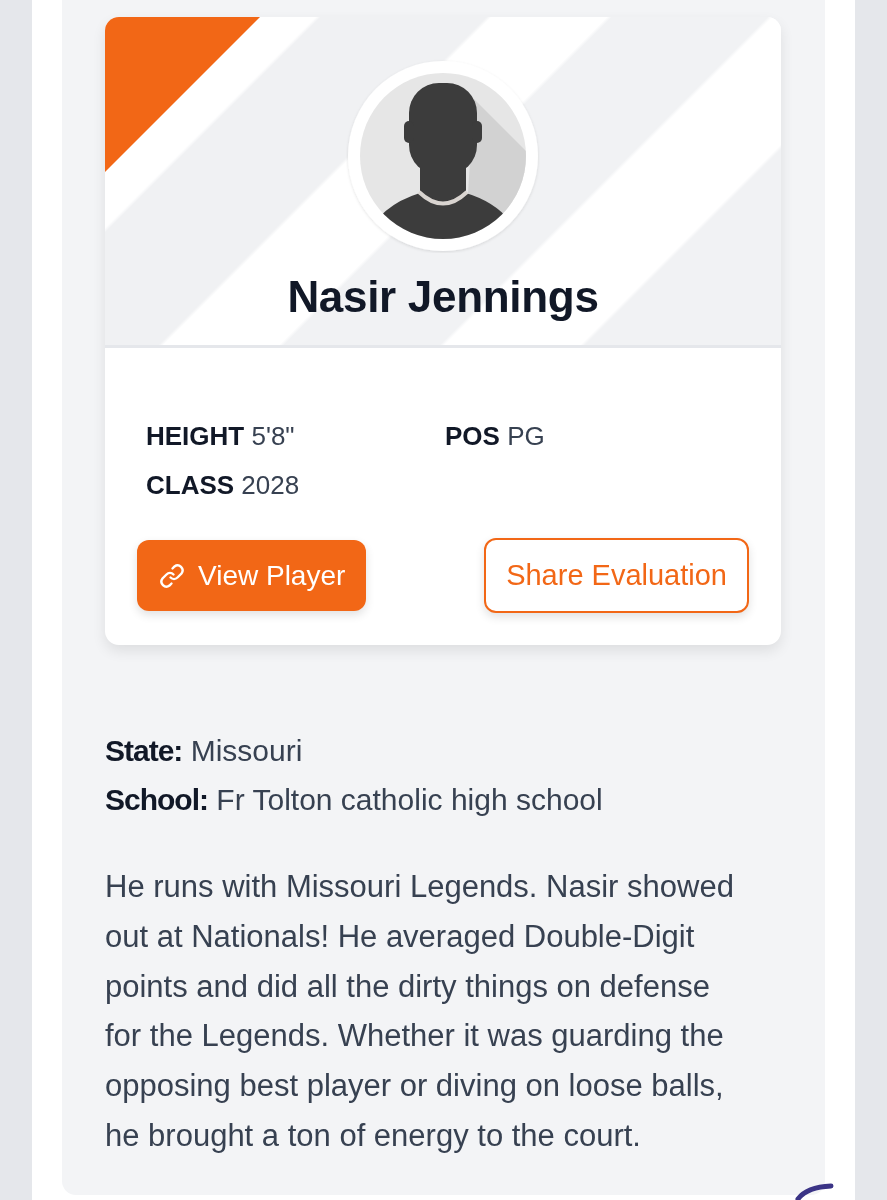 The height and width of the screenshot is (1200, 887). Describe the element at coordinates (195, 436) in the screenshot. I see `stat-label: HEIGHT` at that location.